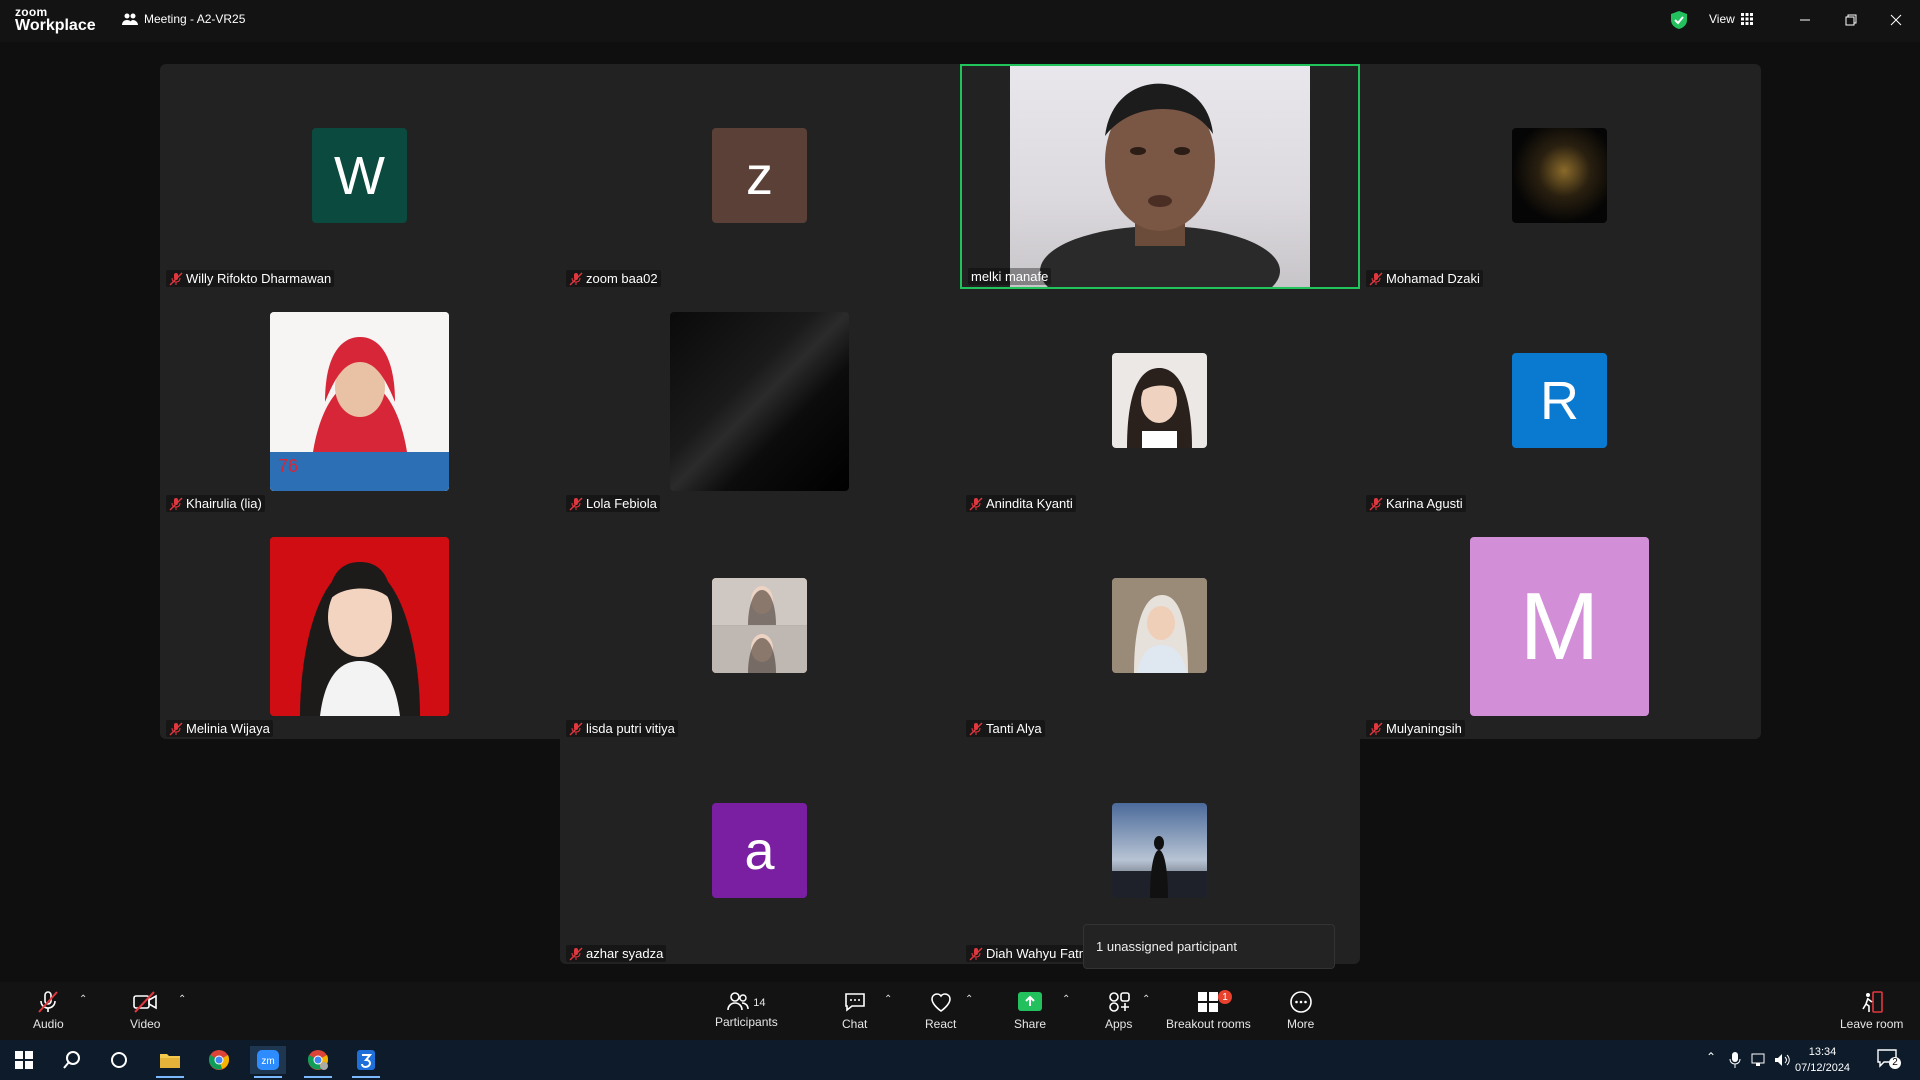 The height and width of the screenshot is (1080, 1920). Describe the element at coordinates (855, 1024) in the screenshot. I see `chat-label: Chat` at that location.